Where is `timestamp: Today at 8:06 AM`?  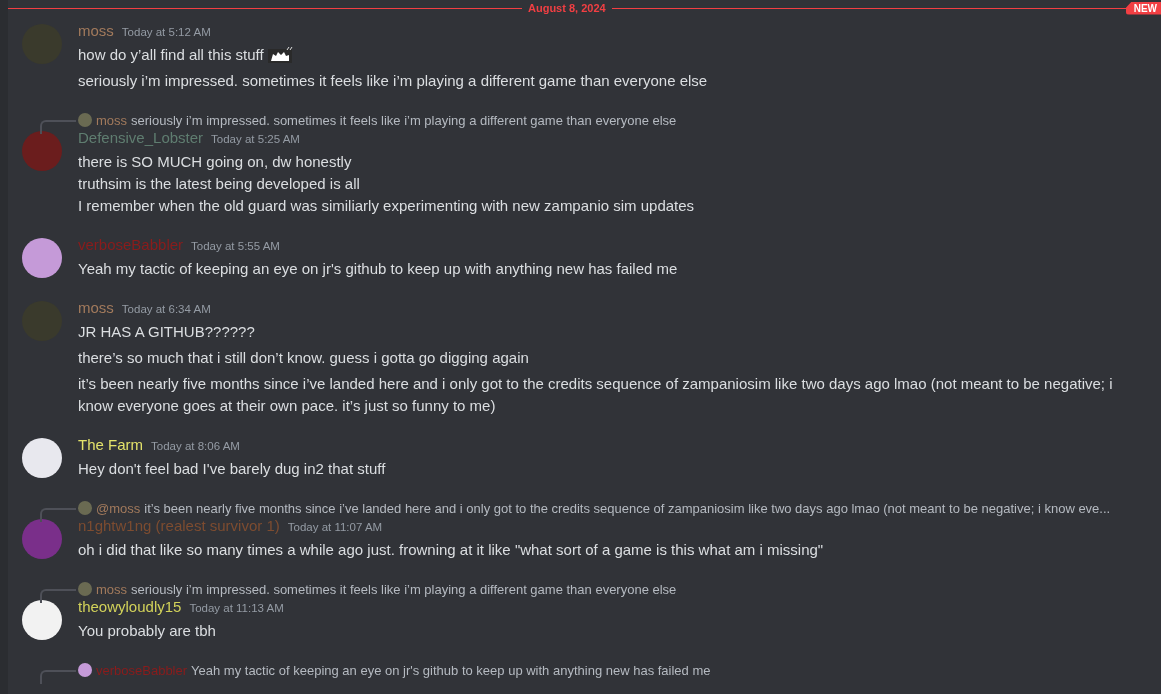 timestamp: Today at 8:06 AM is located at coordinates (195, 446).